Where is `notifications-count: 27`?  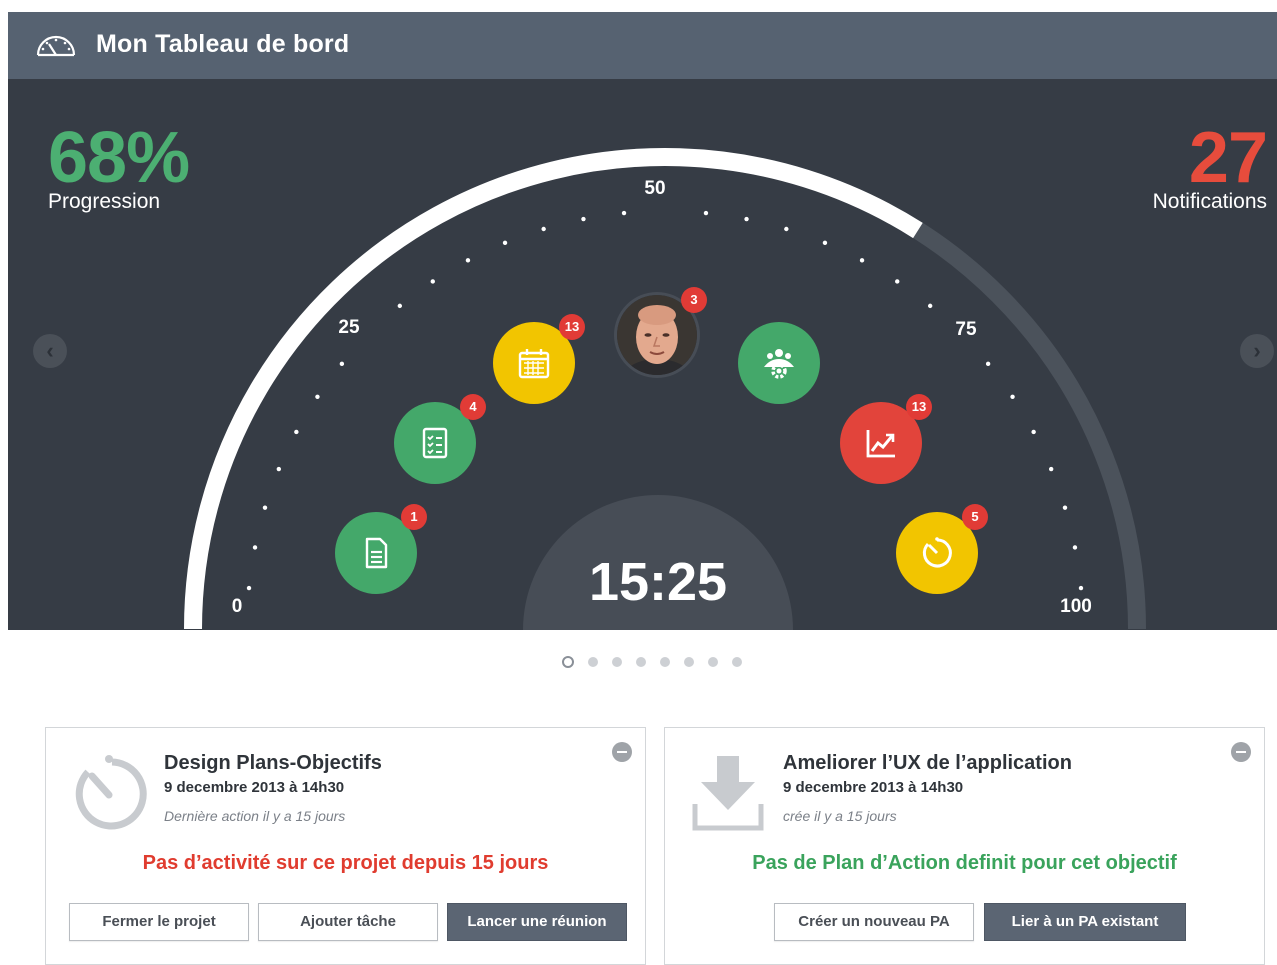
notifications-count: 27 is located at coordinates (1228, 158).